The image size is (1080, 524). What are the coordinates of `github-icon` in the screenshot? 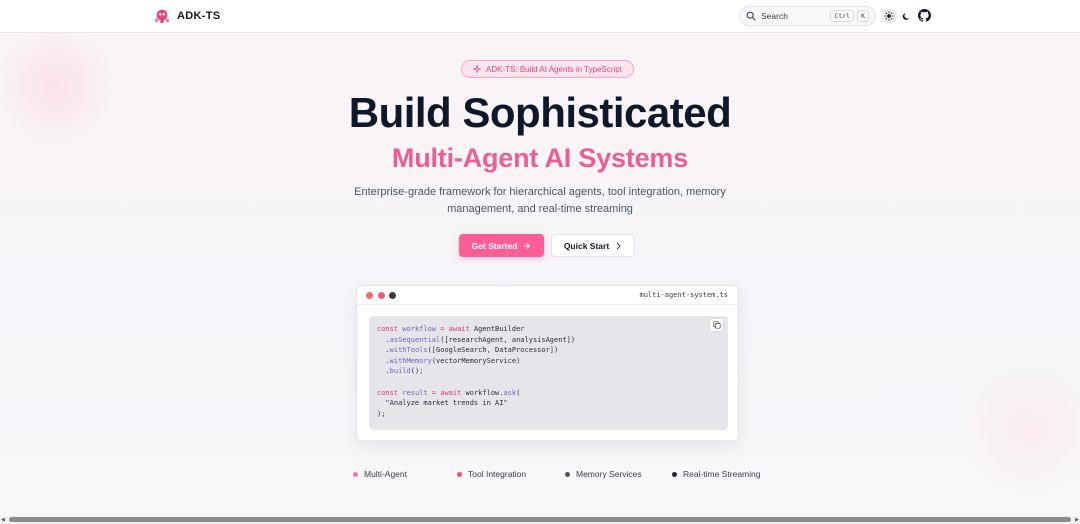 It's located at (924, 15).